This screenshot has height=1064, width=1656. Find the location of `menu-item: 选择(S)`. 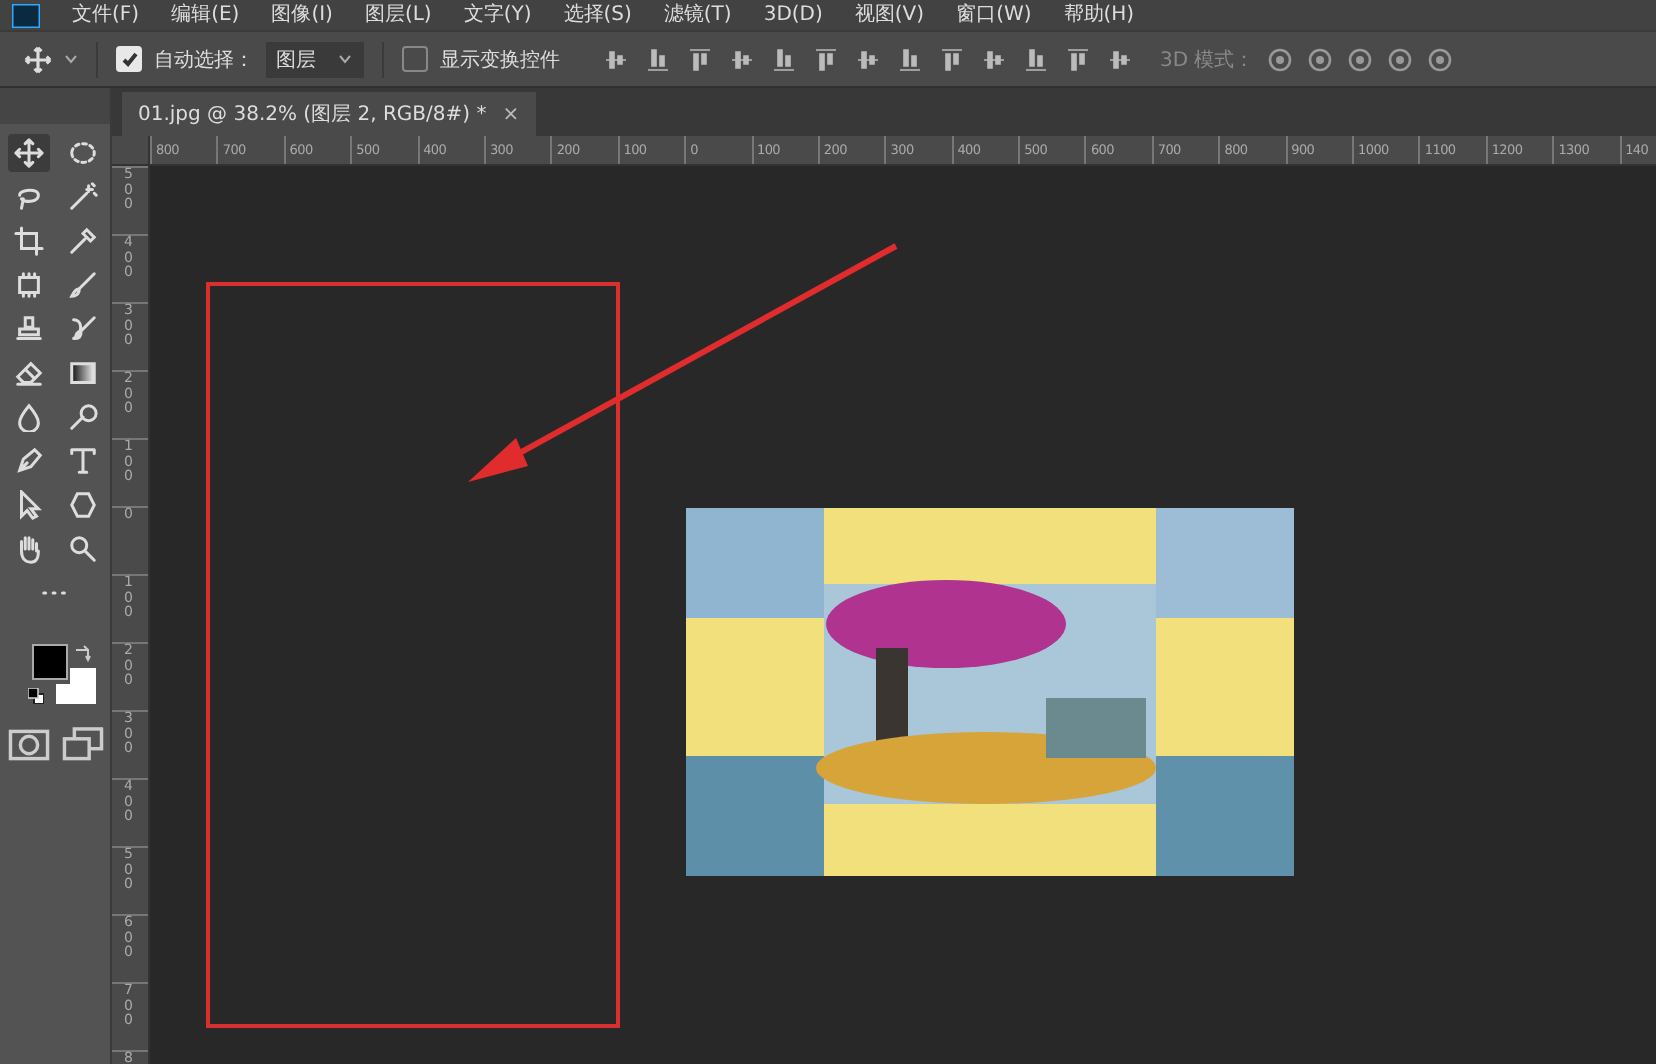

menu-item: 选择(S) is located at coordinates (597, 15).